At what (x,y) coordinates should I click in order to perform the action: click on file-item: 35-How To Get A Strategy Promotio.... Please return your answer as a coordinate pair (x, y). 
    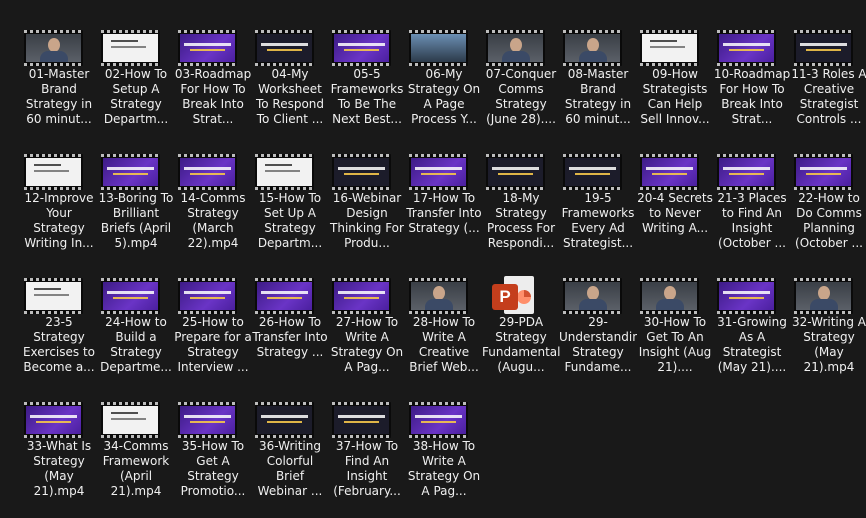
    Looking at the image, I should click on (213, 458).